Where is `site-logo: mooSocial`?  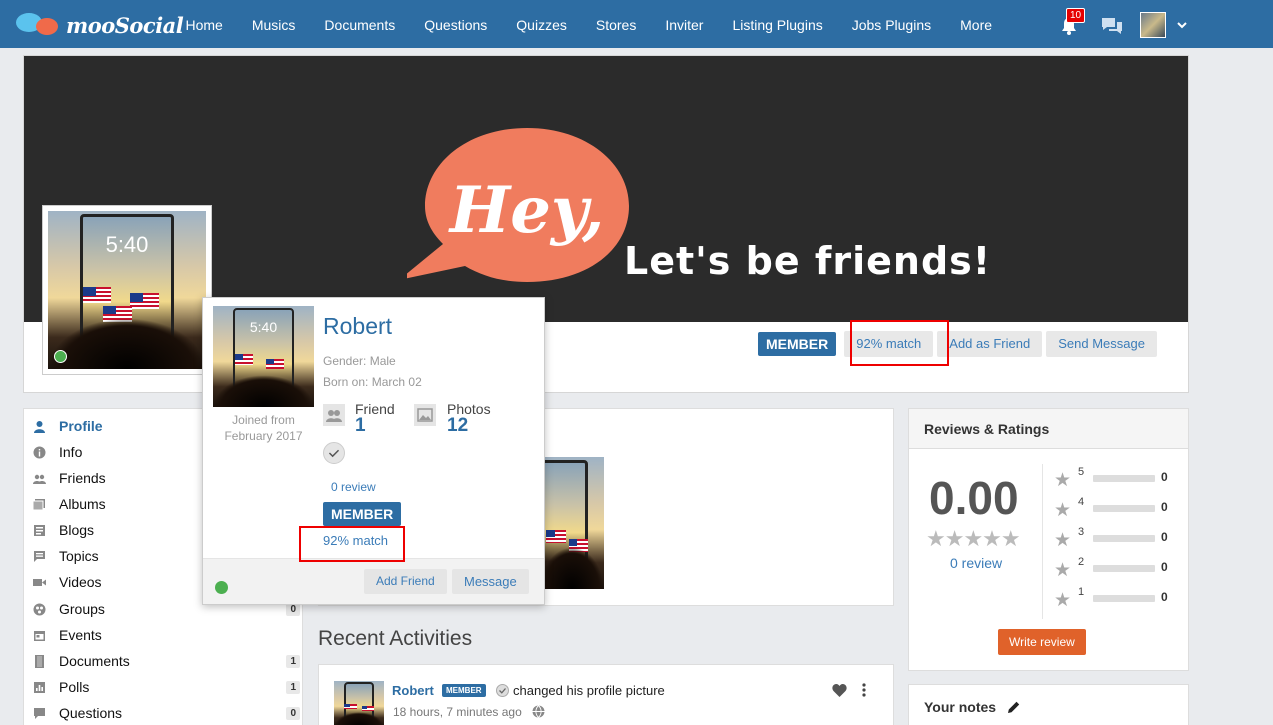 site-logo: mooSocial is located at coordinates (100, 25).